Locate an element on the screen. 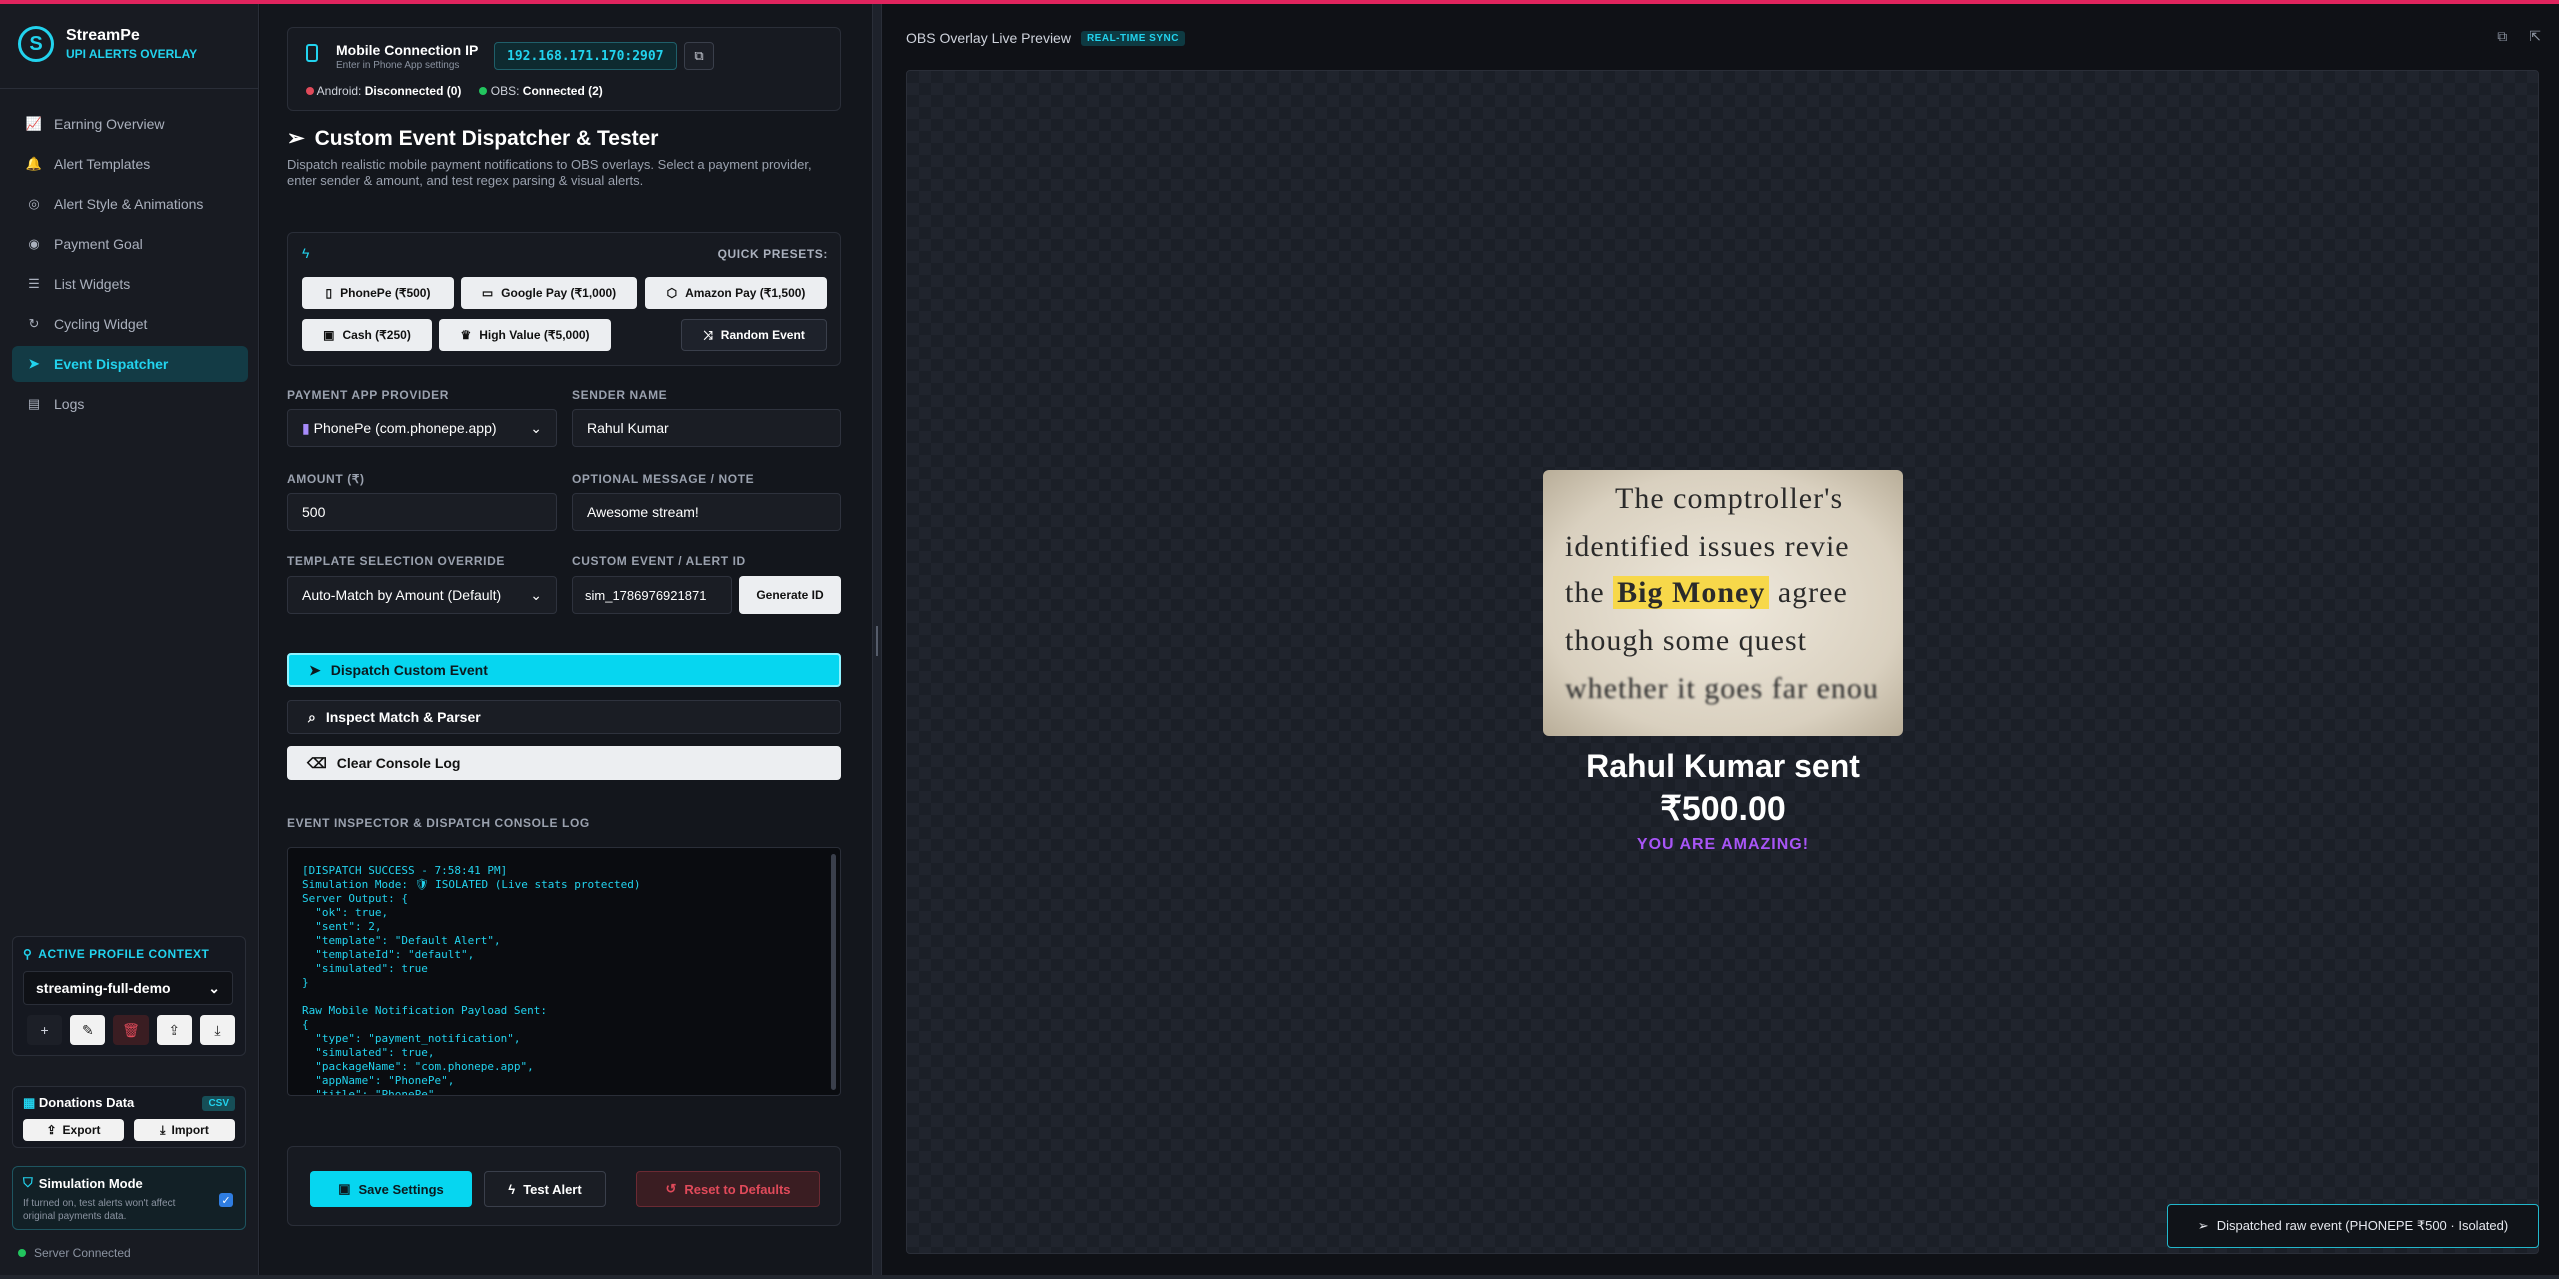  save-settings-button: ▣ Save Settings is located at coordinates (391, 1189).